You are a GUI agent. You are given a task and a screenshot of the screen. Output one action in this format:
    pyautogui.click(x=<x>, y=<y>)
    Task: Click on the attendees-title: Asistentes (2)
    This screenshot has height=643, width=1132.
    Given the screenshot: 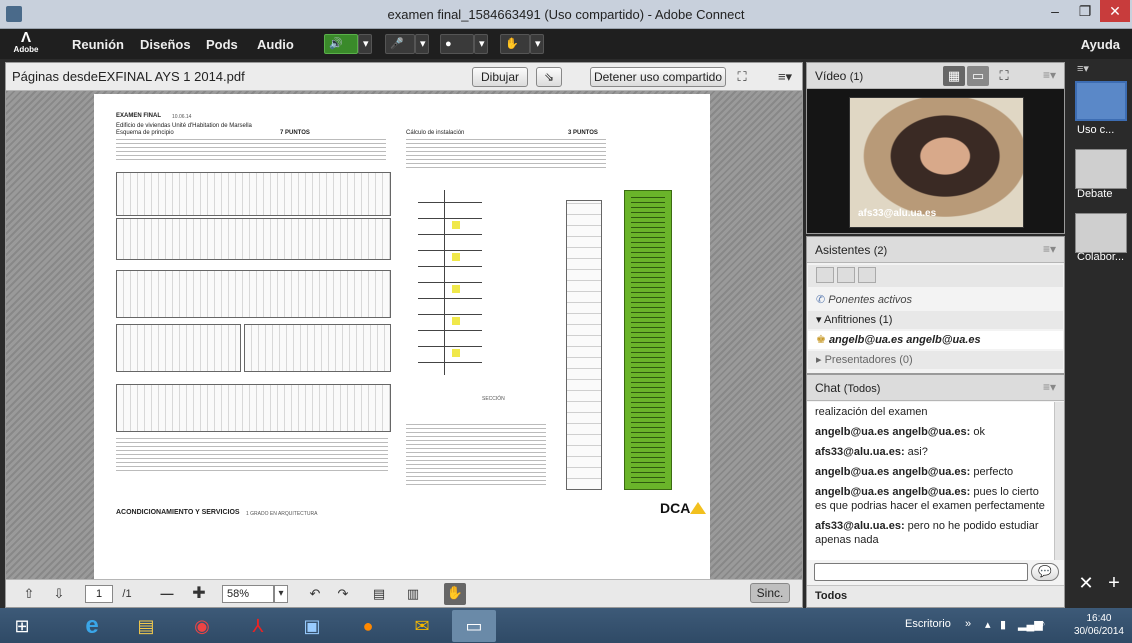 What is the action you would take?
    pyautogui.click(x=851, y=250)
    